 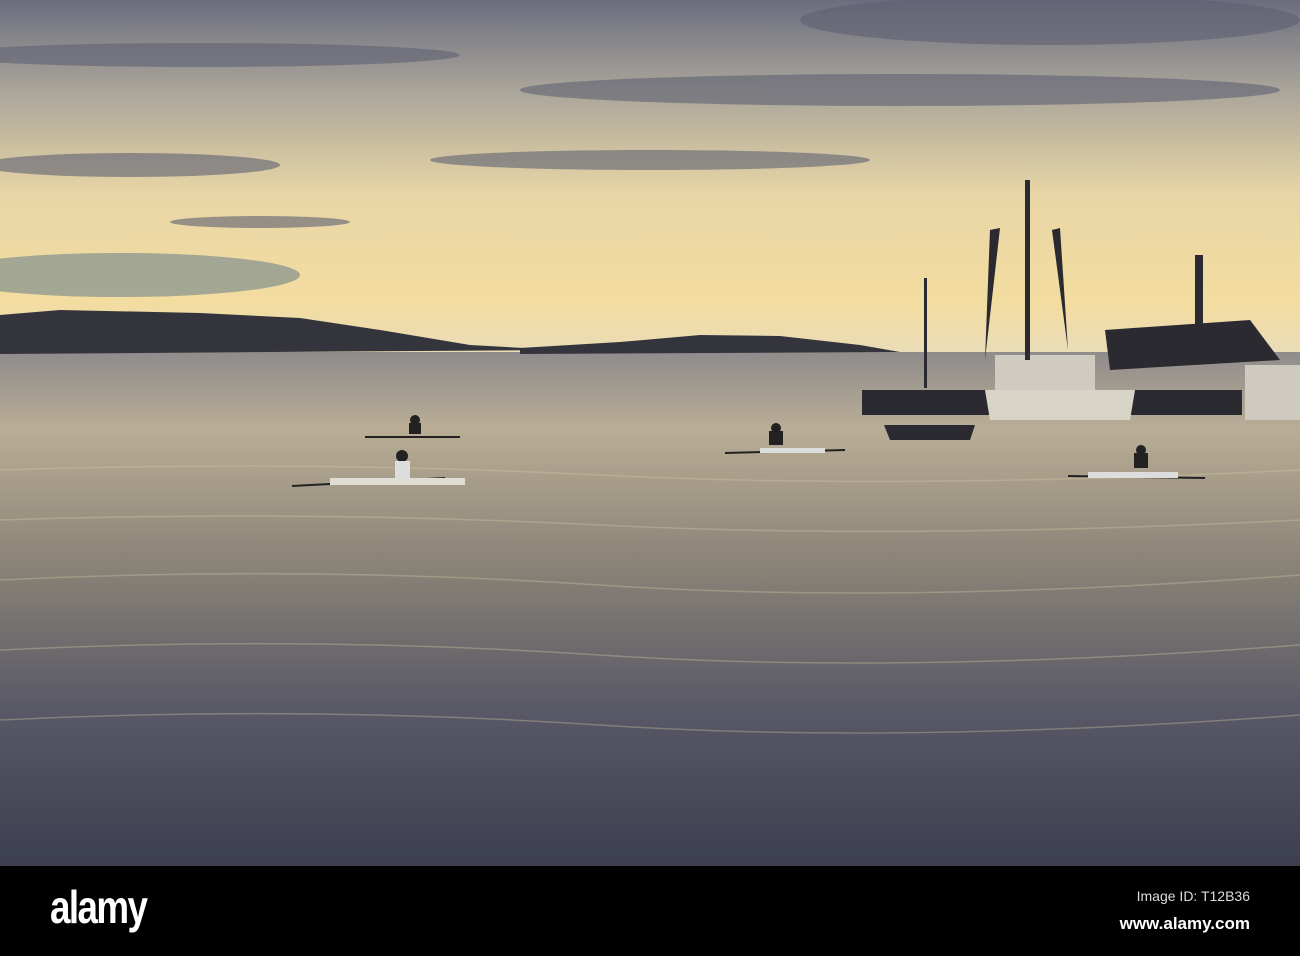 What do you see at coordinates (99, 907) in the screenshot?
I see `alamy-logo: alamy` at bounding box center [99, 907].